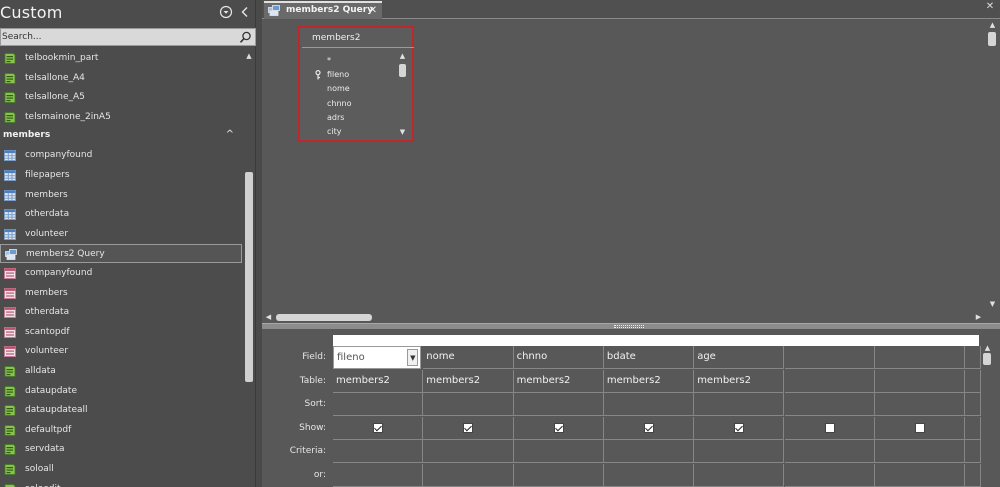 The height and width of the screenshot is (487, 1000). What do you see at coordinates (323, 10) in the screenshot?
I see `tab-members2-query: members2 Query ✕` at bounding box center [323, 10].